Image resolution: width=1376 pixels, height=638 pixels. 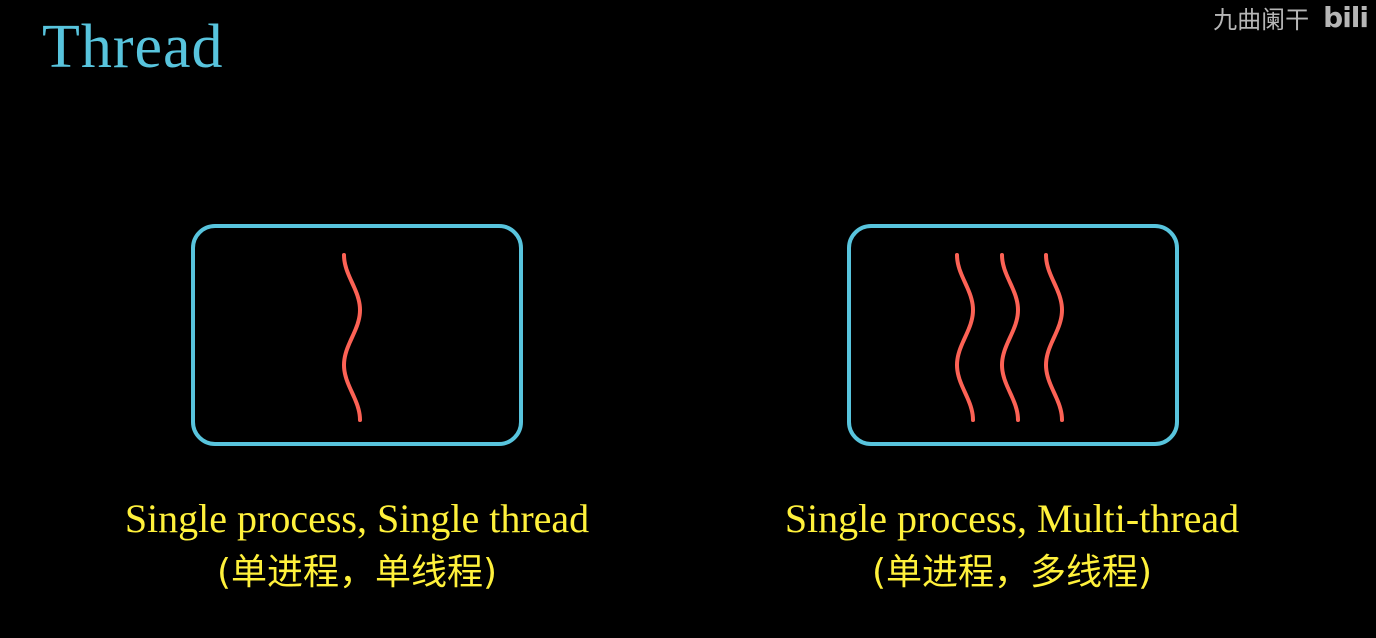 I want to click on caption-single-thread-en: Single process, Single thread, so click(x=357, y=518).